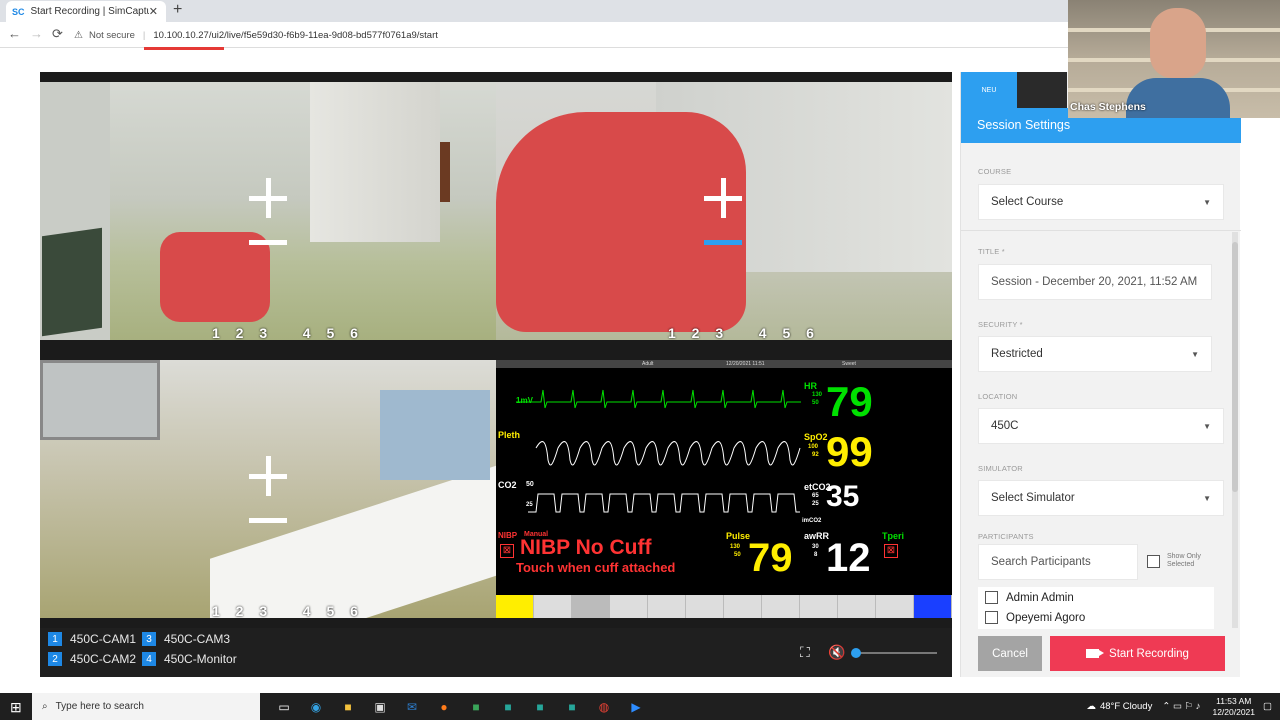 The image size is (1280, 720). What do you see at coordinates (815, 496) in the screenshot?
I see `etco2-limit-high: 65` at bounding box center [815, 496].